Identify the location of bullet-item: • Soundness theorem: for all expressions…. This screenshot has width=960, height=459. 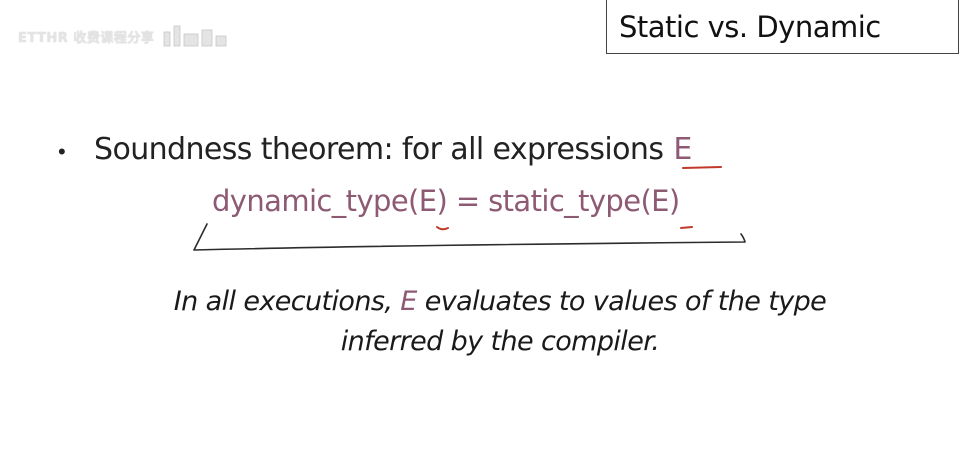
(375, 149).